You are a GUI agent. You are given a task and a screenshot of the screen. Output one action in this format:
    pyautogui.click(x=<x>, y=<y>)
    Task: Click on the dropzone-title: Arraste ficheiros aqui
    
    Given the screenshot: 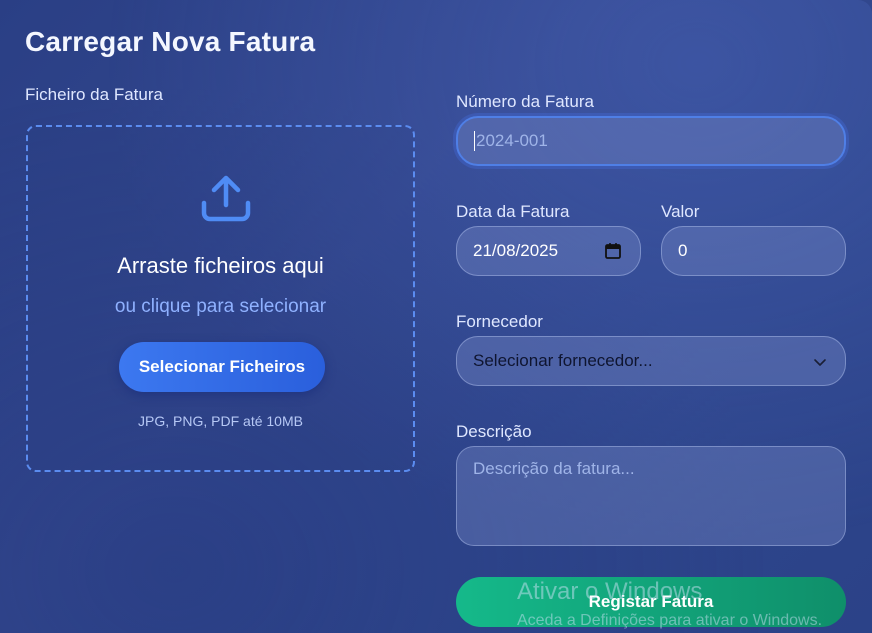 What is the action you would take?
    pyautogui.click(x=220, y=265)
    